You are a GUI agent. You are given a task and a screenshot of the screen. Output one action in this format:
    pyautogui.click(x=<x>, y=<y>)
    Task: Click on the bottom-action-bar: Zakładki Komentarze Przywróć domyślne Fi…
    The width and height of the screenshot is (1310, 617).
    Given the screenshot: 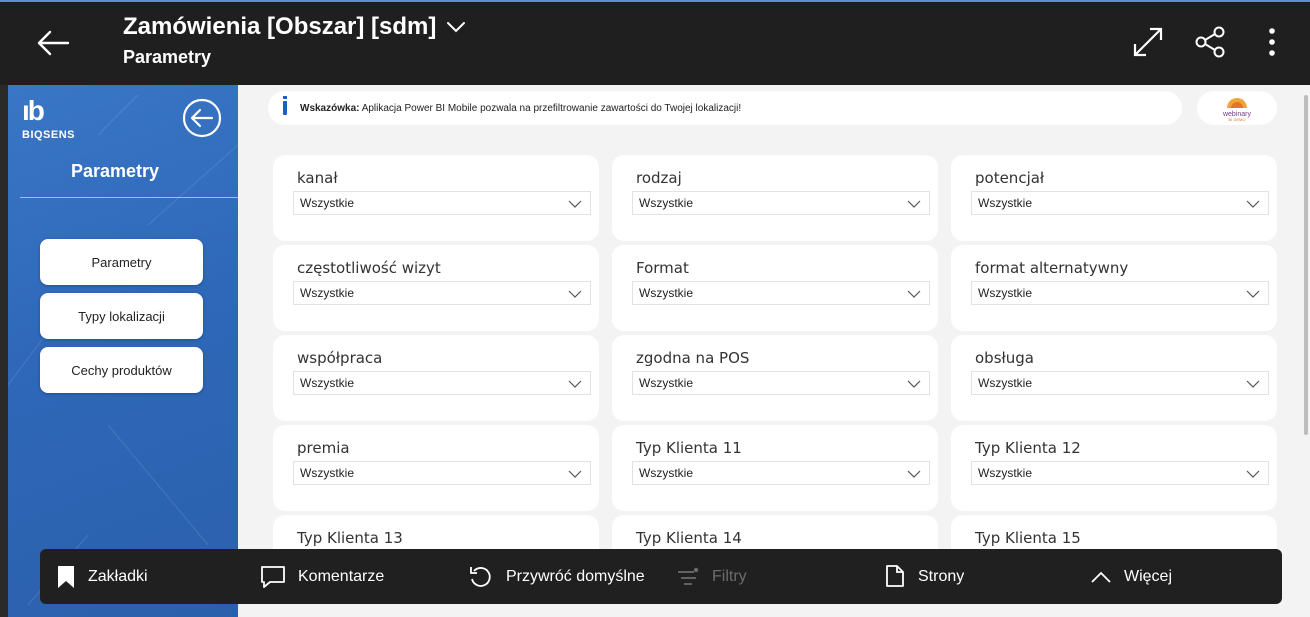 What is the action you would take?
    pyautogui.click(x=661, y=576)
    